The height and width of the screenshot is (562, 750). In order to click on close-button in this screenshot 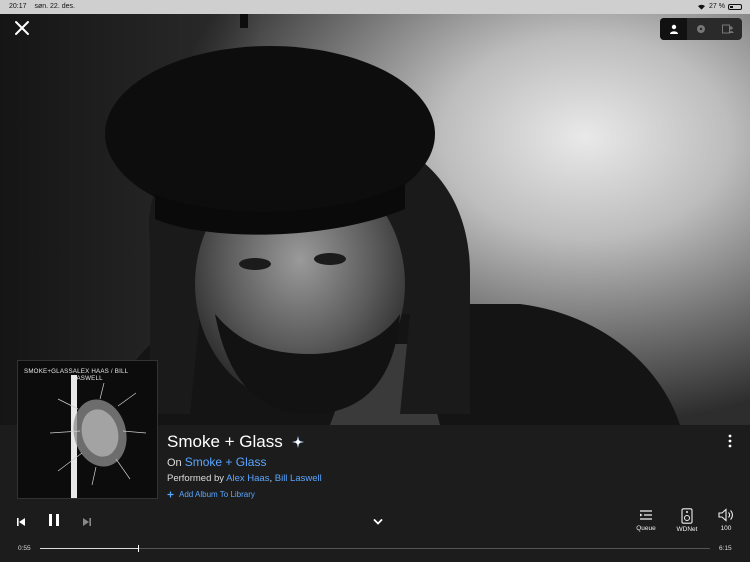, I will do `click(22, 28)`.